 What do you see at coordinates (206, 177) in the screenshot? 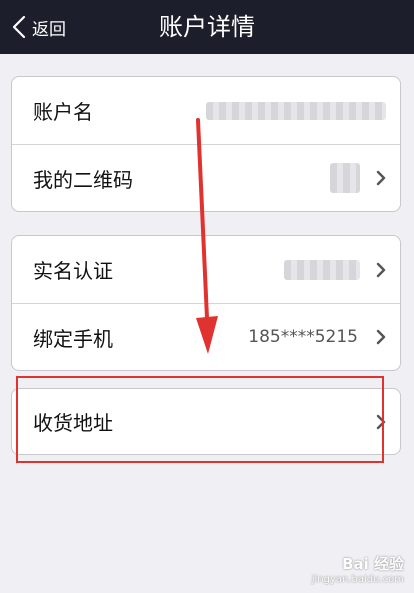
I see `row-my-qrcode: 我的二维码` at bounding box center [206, 177].